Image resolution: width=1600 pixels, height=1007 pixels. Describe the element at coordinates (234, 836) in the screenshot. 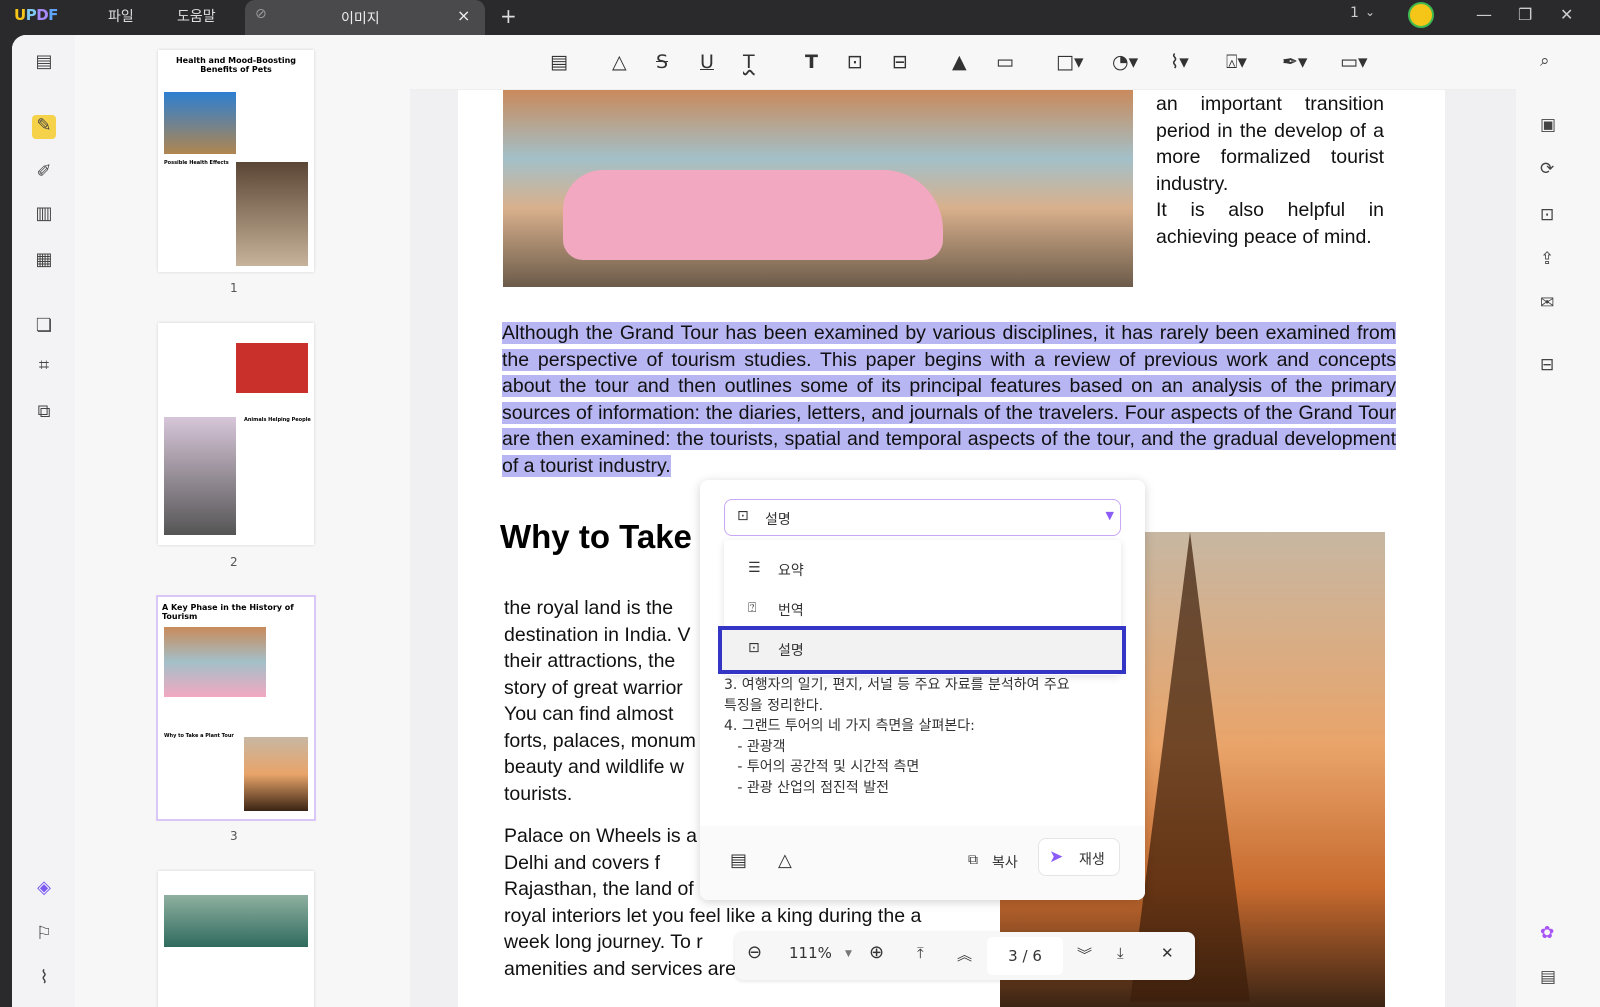

I see `page-number: 3` at that location.